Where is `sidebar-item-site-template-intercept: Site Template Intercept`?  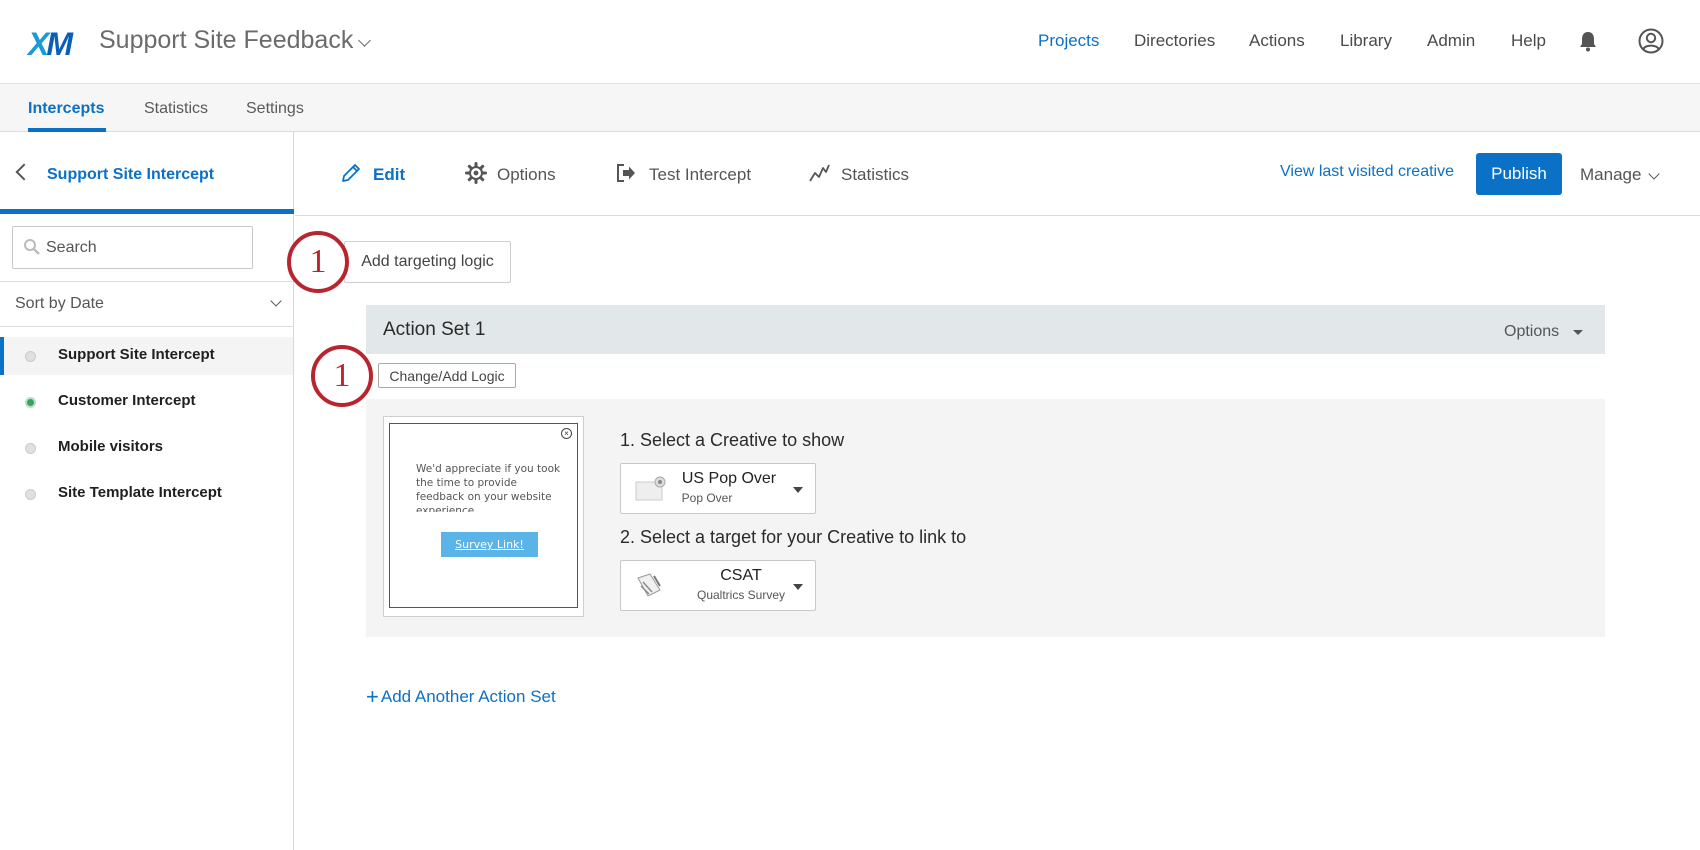 sidebar-item-site-template-intercept: Site Template Intercept is located at coordinates (146, 494).